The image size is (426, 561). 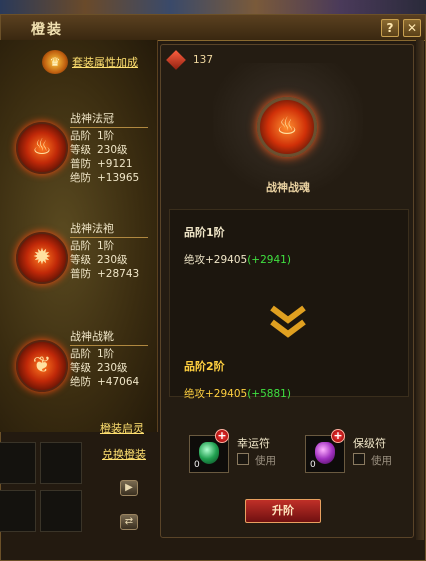 I want to click on robe-icon: ✹, so click(x=42, y=258).